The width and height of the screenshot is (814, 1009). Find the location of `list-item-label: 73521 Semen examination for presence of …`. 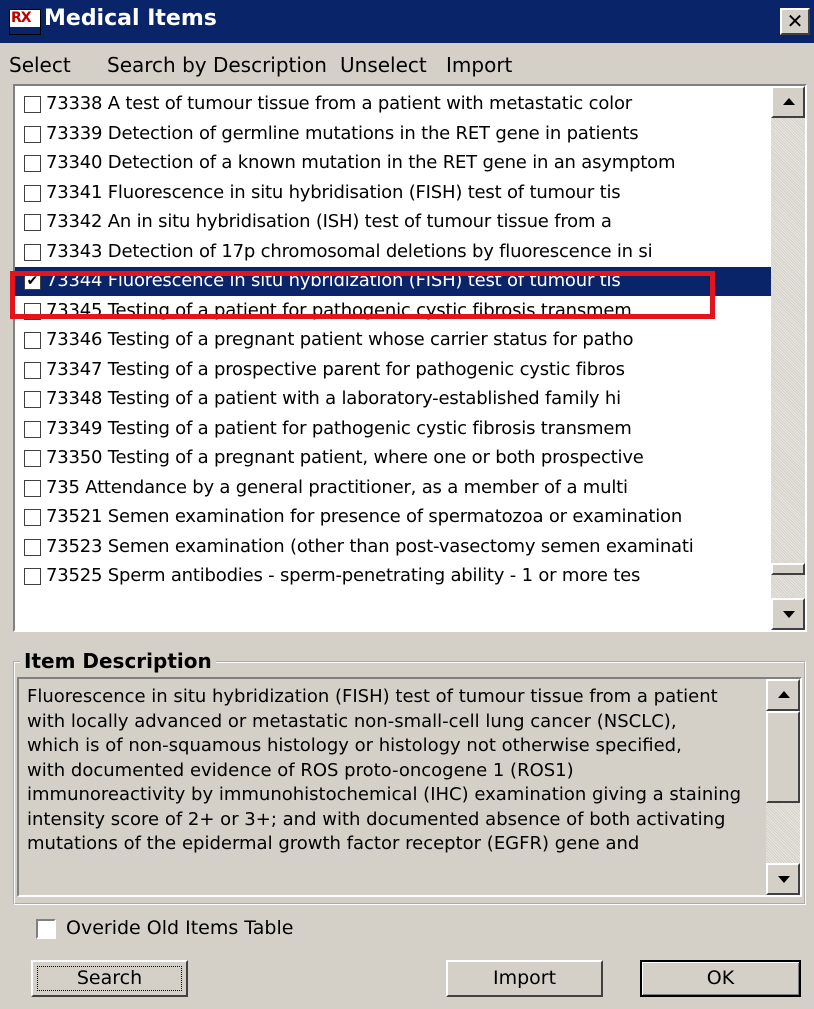

list-item-label: 73521 Semen examination for presence of … is located at coordinates (364, 516).